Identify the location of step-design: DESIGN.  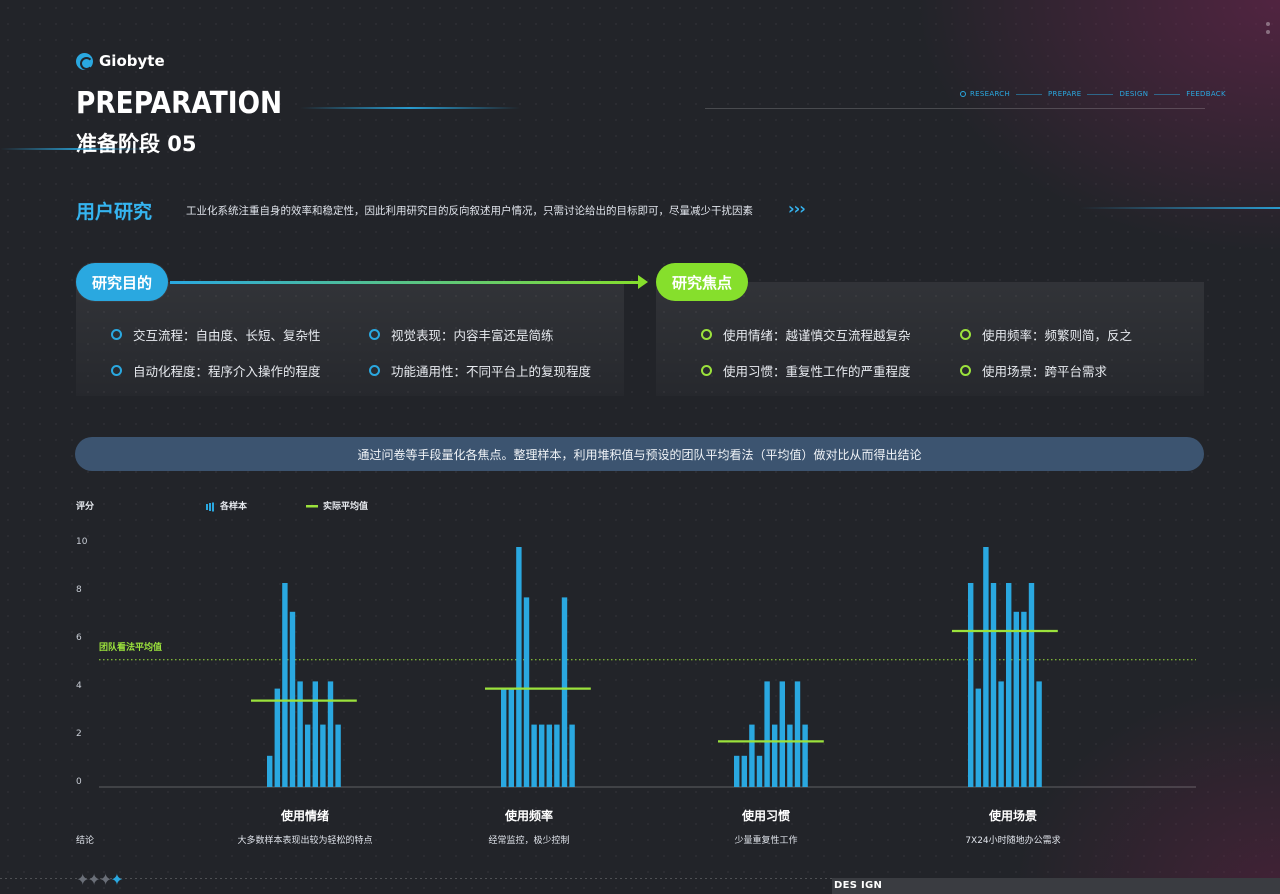
(1133, 94).